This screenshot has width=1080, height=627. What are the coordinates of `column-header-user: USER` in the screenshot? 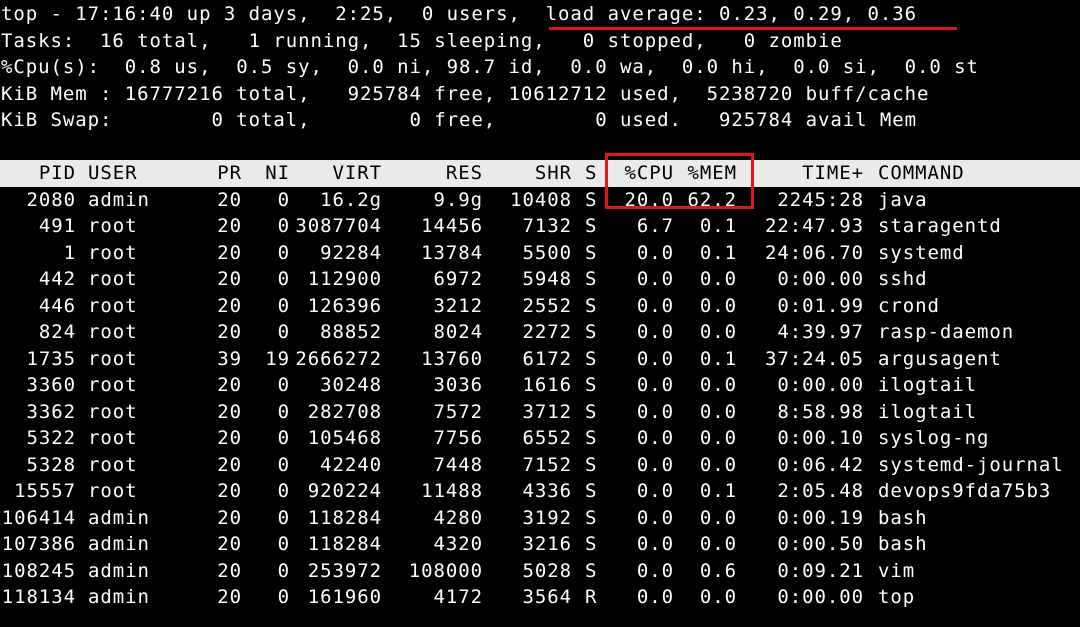 It's located at (113, 173).